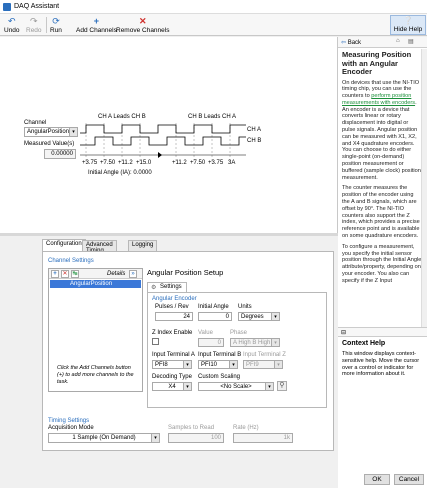  Describe the element at coordinates (351, 42) in the screenshot. I see `back-button: ⇦ Back` at that location.